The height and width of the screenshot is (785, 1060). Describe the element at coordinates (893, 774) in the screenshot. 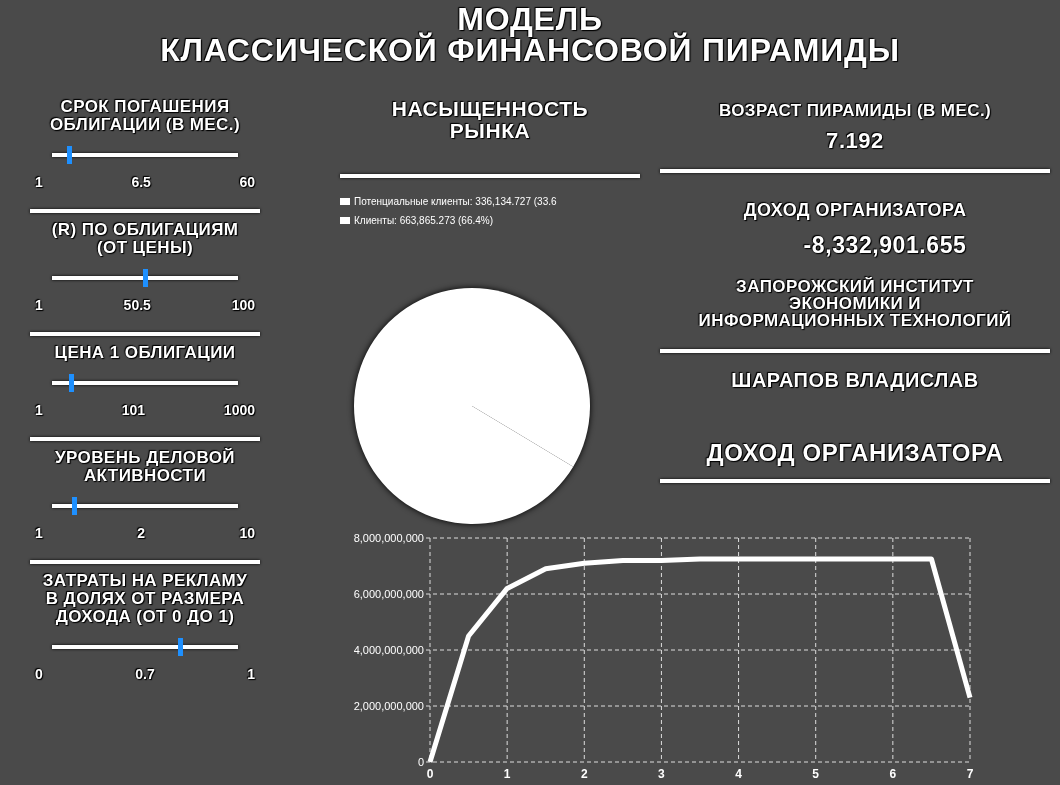

I see `x-tick-label: 6` at that location.